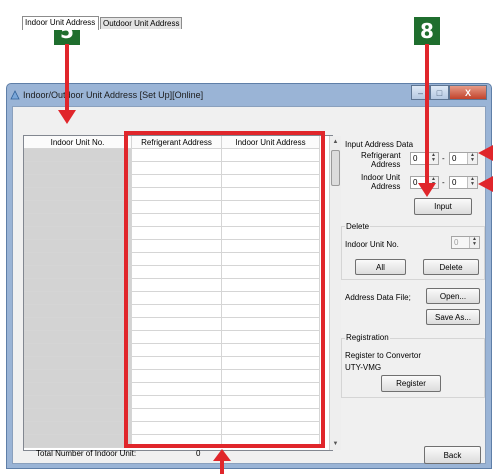  What do you see at coordinates (67, 80) in the screenshot?
I see `arrow-5-shaft` at bounding box center [67, 80].